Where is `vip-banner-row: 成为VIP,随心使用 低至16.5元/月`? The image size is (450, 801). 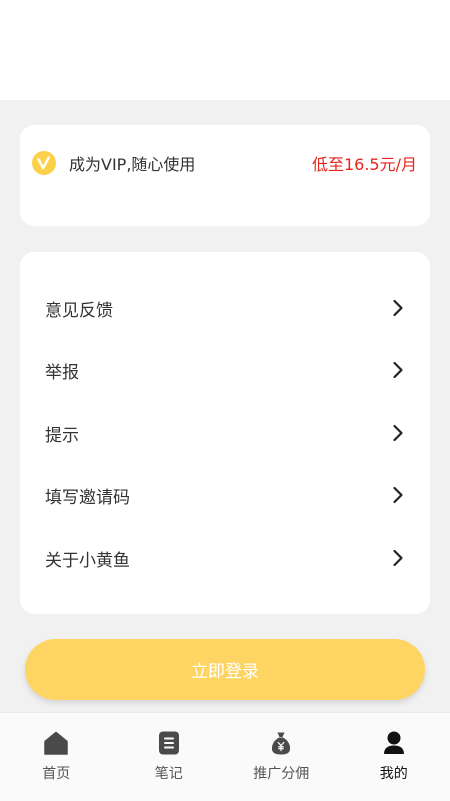 vip-banner-row: 成为VIP,随心使用 低至16.5元/月 is located at coordinates (225, 163).